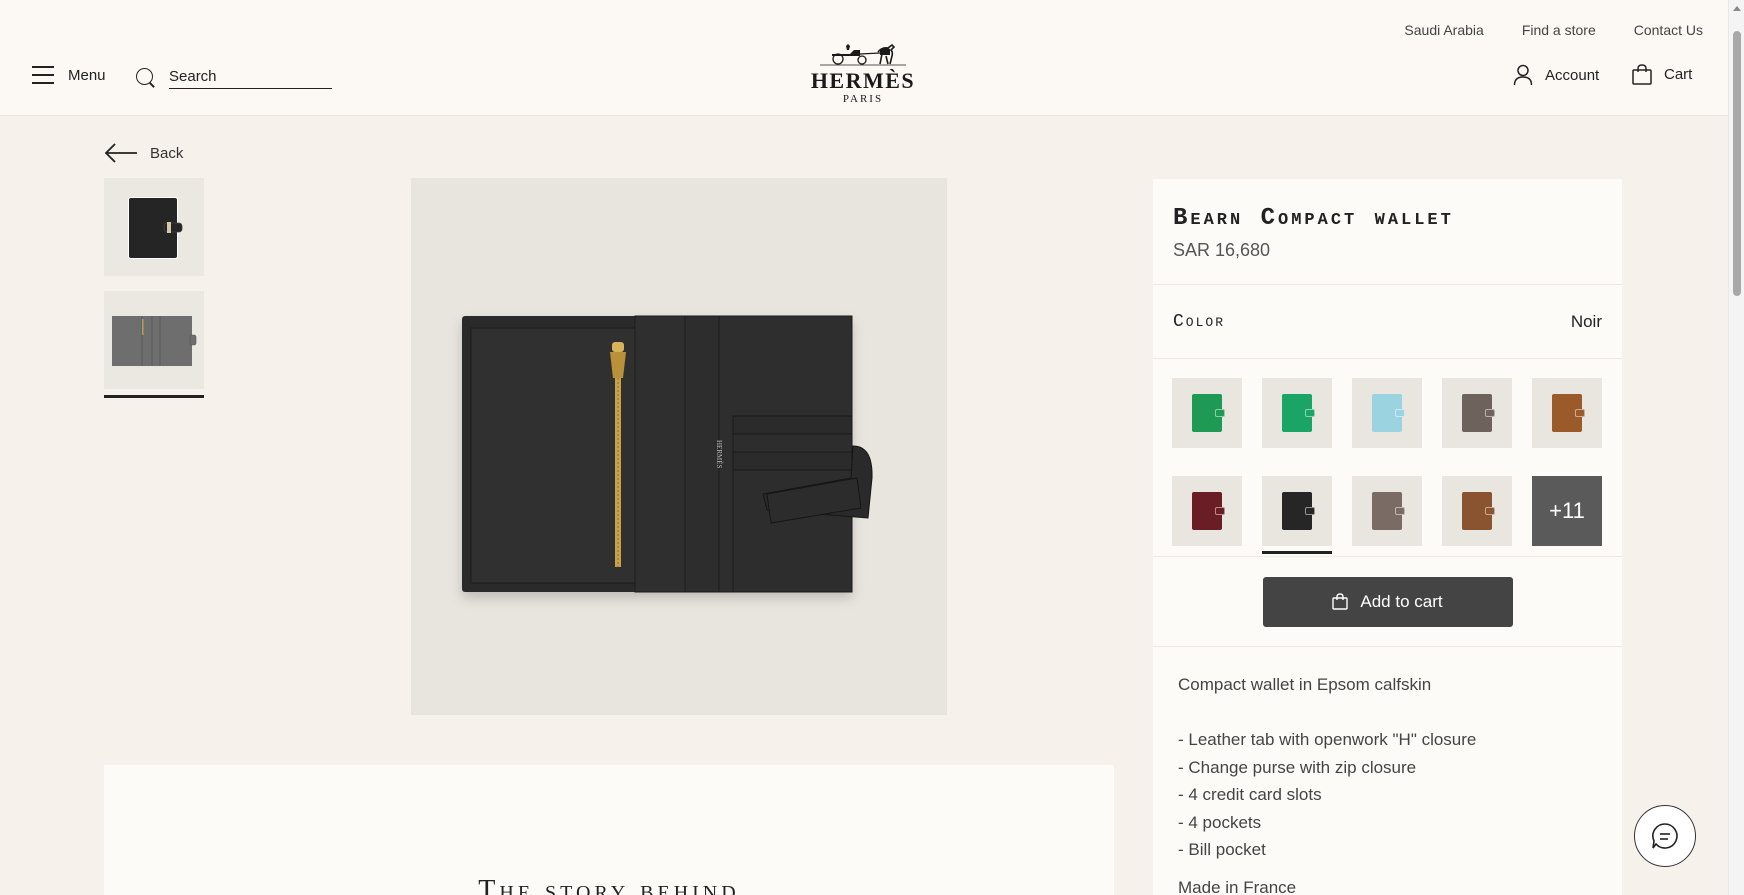  What do you see at coordinates (1199, 321) in the screenshot?
I see `color-label: Color` at bounding box center [1199, 321].